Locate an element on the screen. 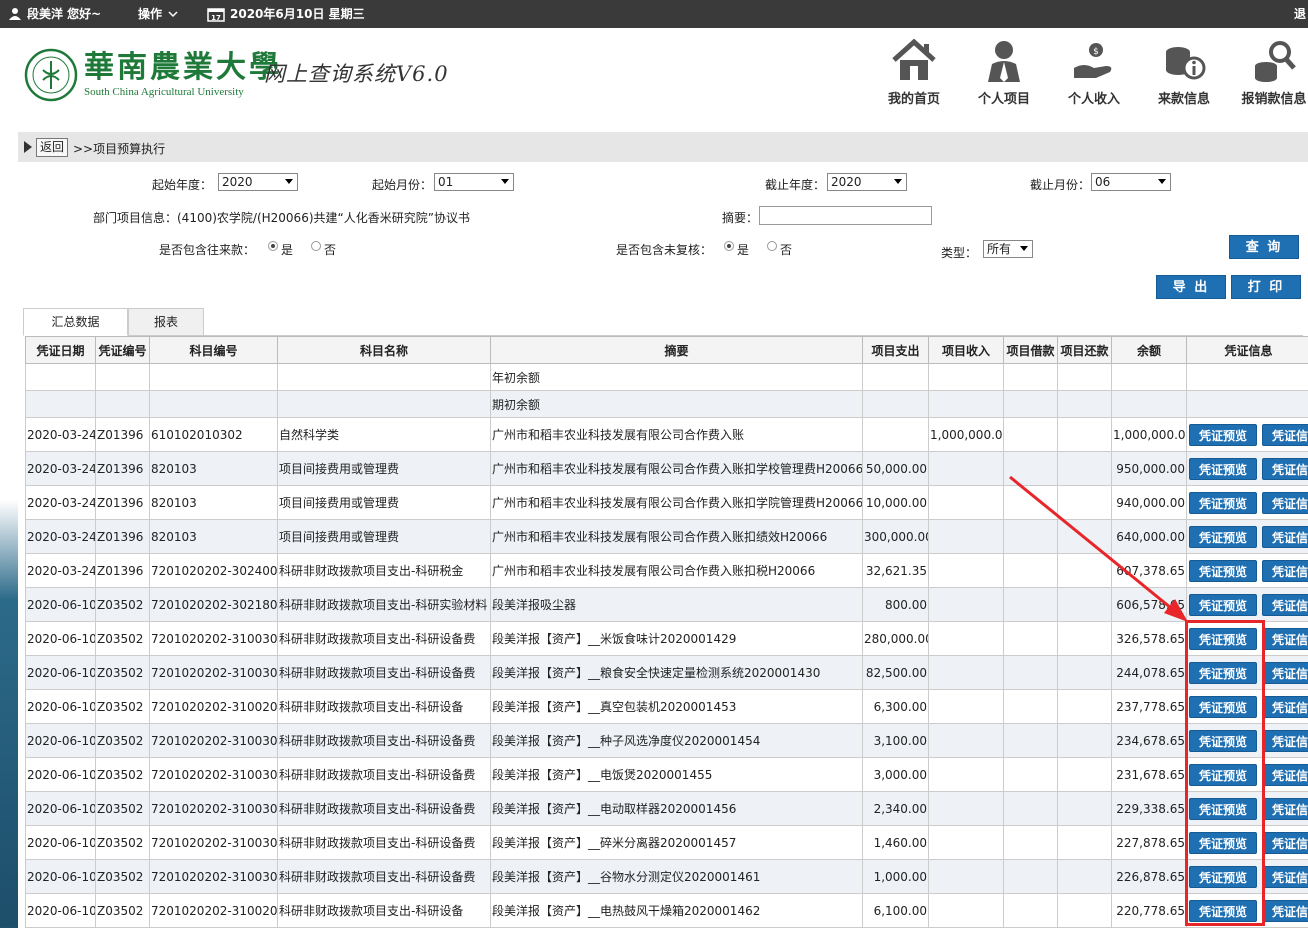 The height and width of the screenshot is (928, 1308). include-transfer-no-label: 否 is located at coordinates (330, 250).